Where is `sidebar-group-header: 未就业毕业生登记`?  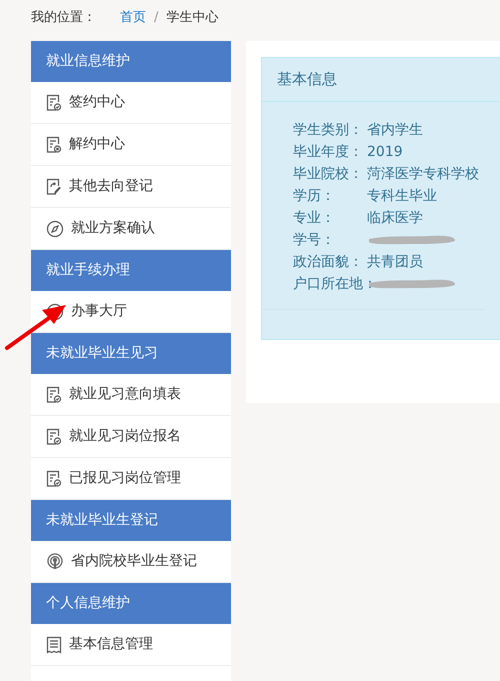
sidebar-group-header: 未就业毕业生登记 is located at coordinates (131, 520).